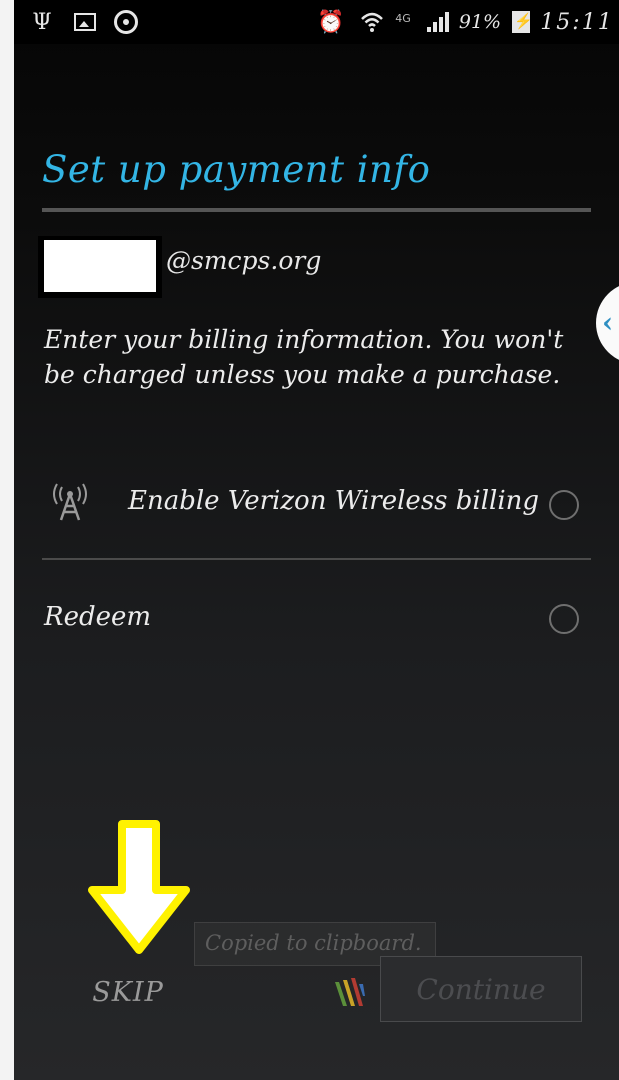 The height and width of the screenshot is (1080, 619). I want to click on clock: 15:11, so click(577, 22).